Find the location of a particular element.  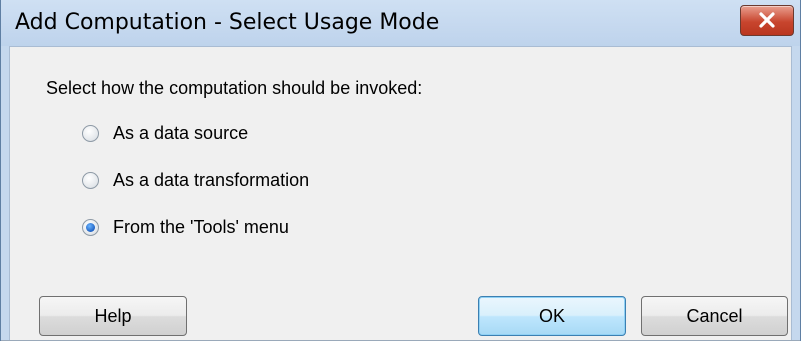

option-data-source: As a data source is located at coordinates (165, 133).